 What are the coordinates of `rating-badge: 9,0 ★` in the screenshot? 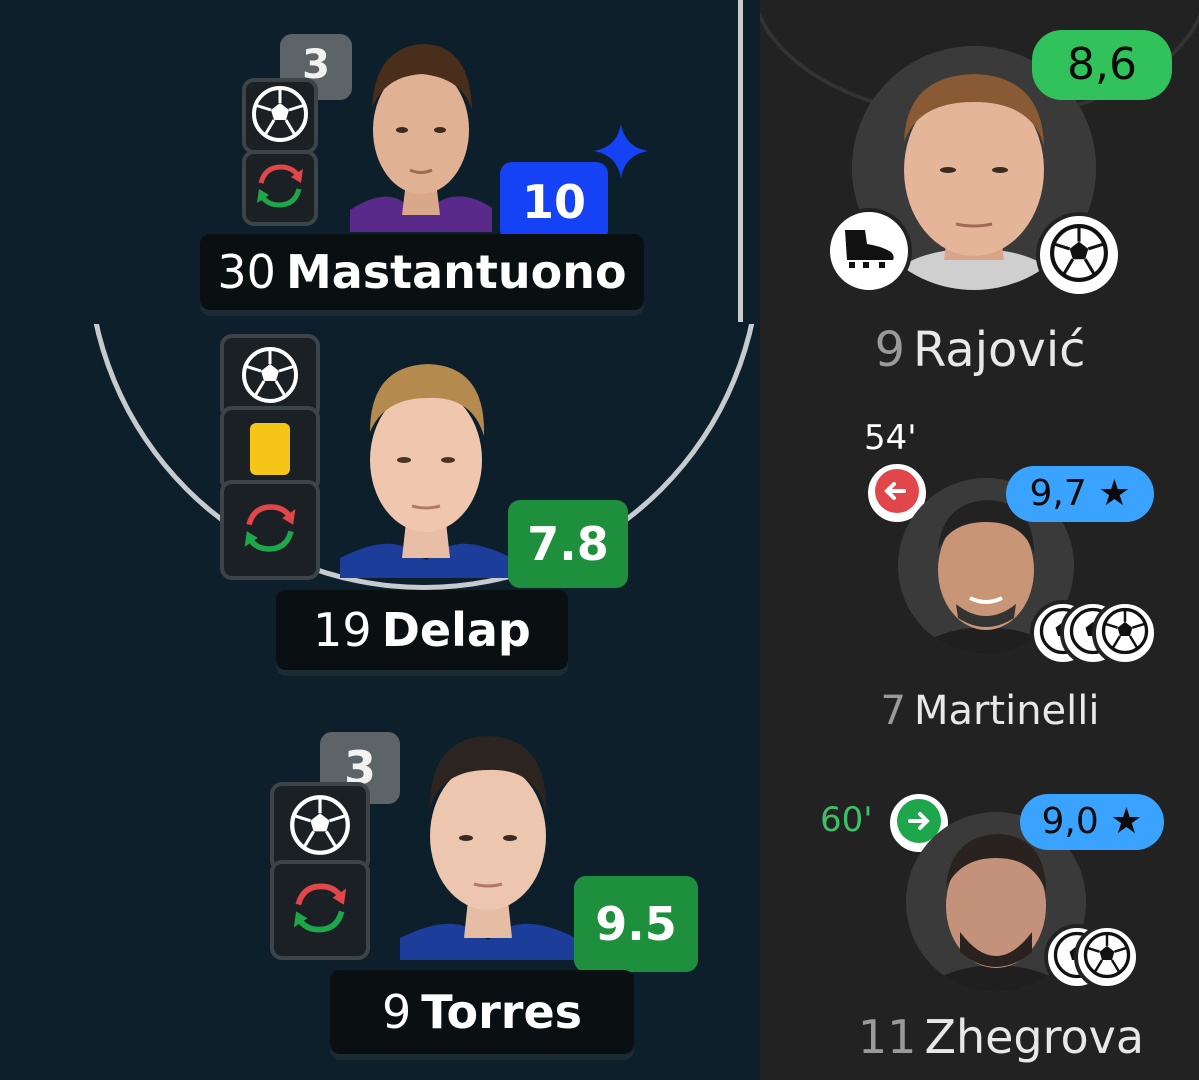 It's located at (1092, 822).